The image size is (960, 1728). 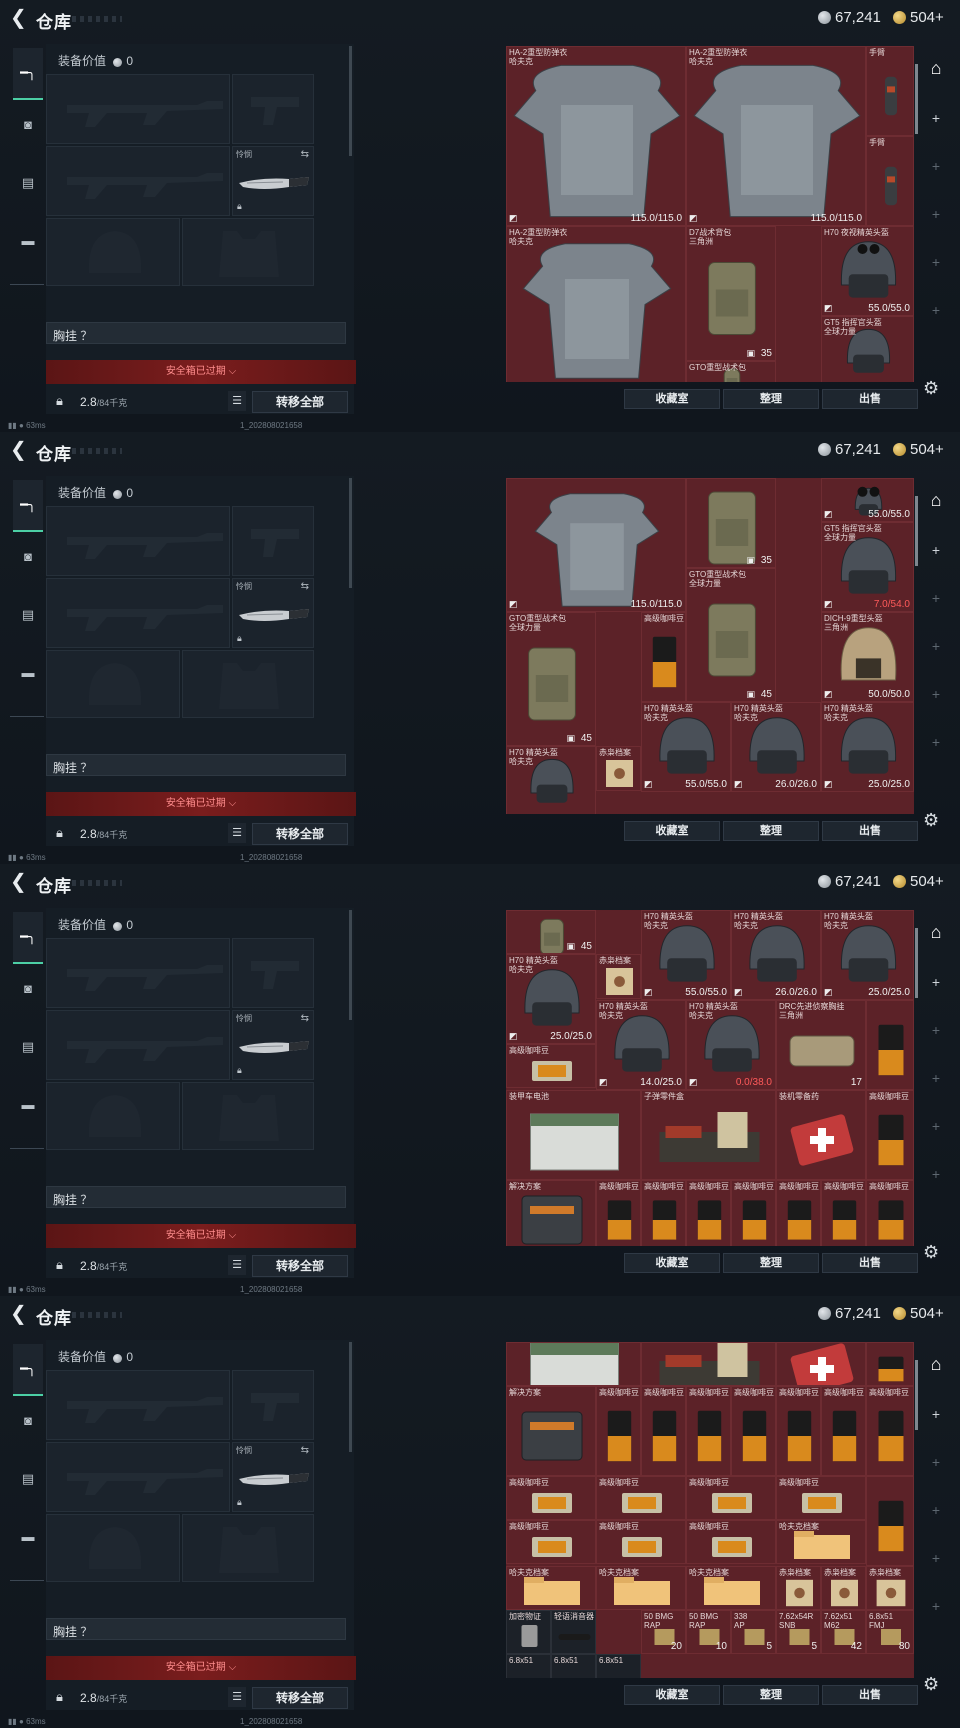 What do you see at coordinates (753, 1632) in the screenshot?
I see `item-cell: 338 AP 5` at bounding box center [753, 1632].